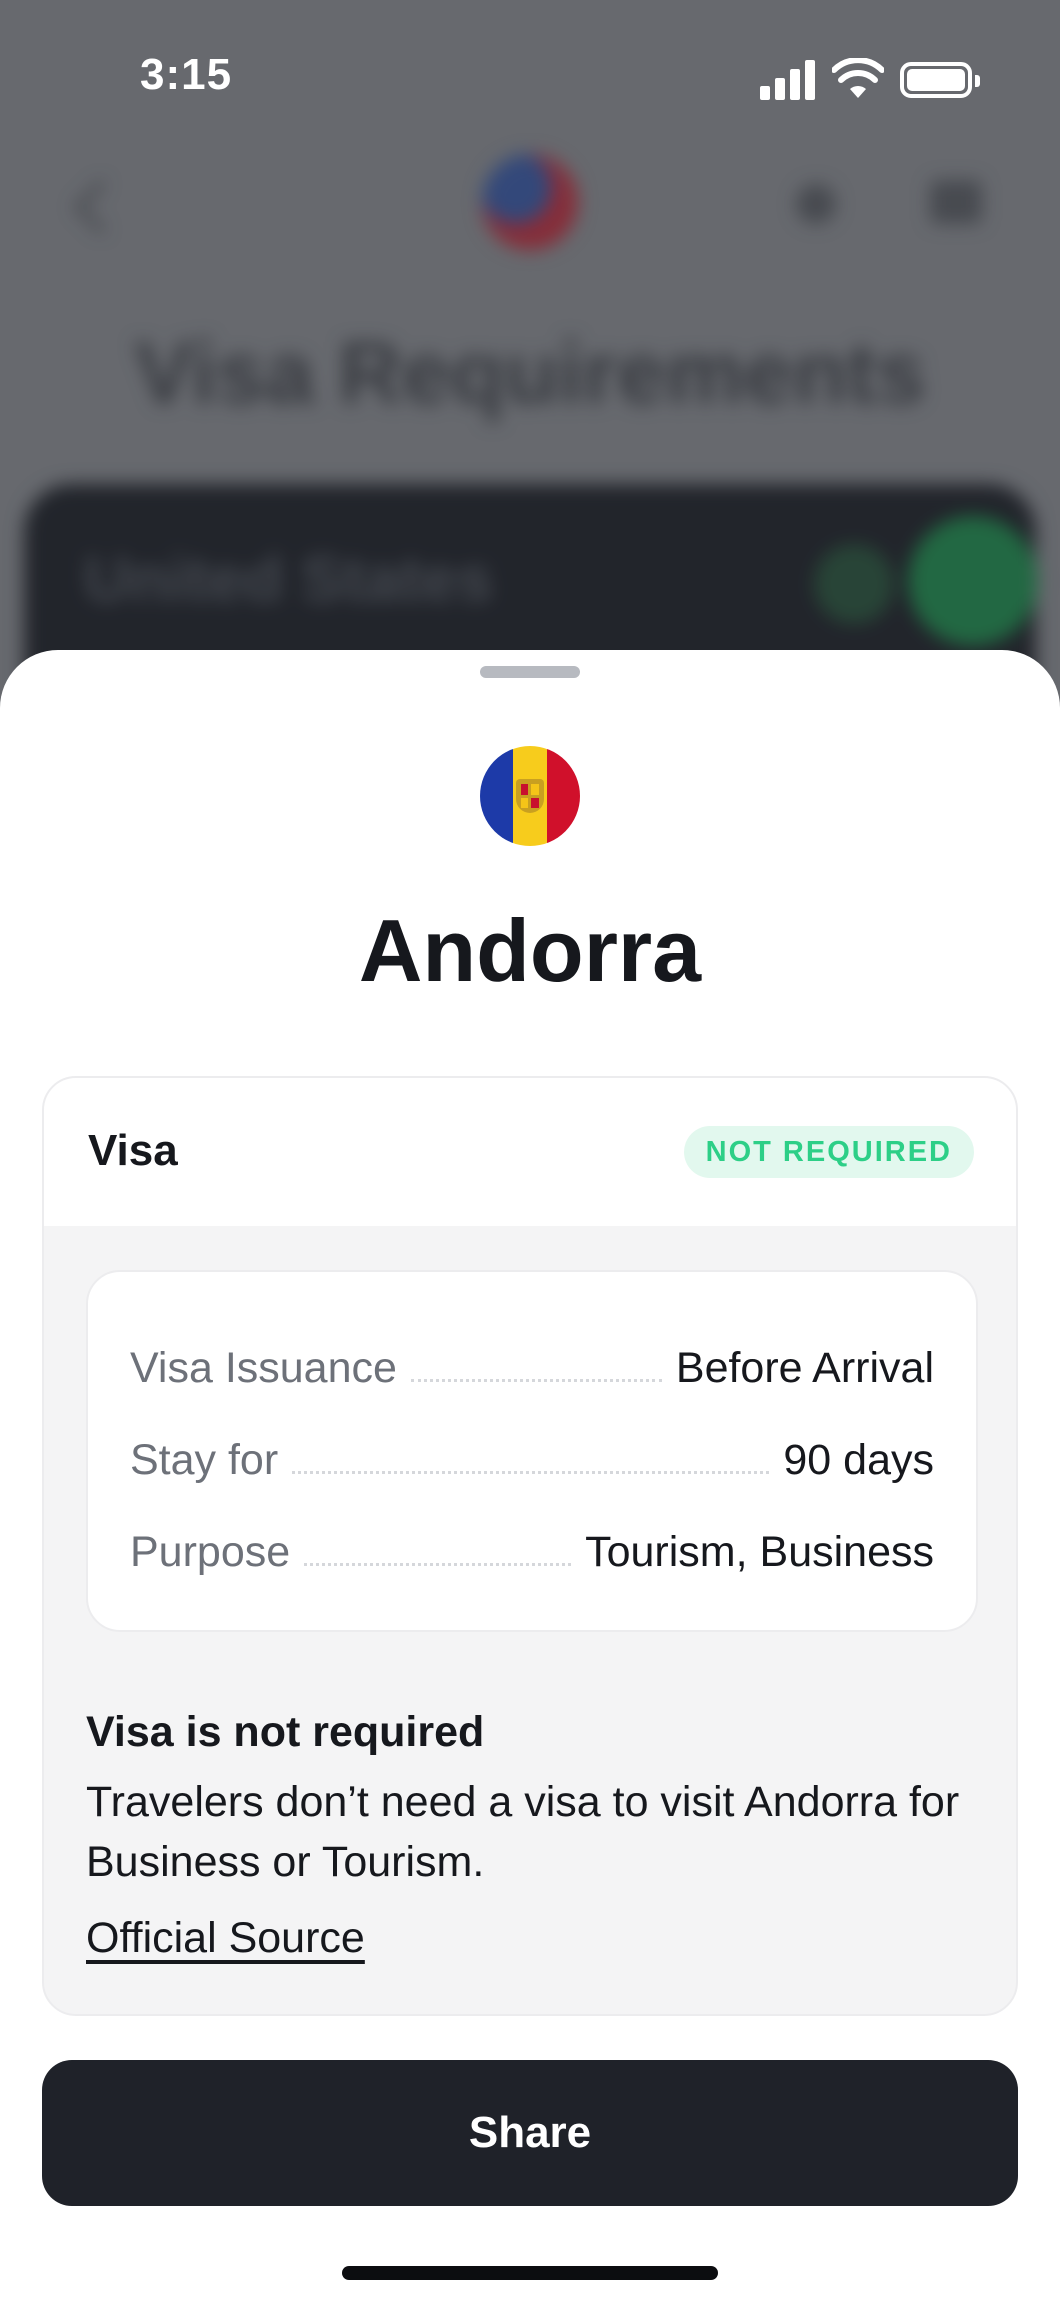 This screenshot has width=1060, height=2304. Describe the element at coordinates (530, 950) in the screenshot. I see `country-title: Andorra` at that location.